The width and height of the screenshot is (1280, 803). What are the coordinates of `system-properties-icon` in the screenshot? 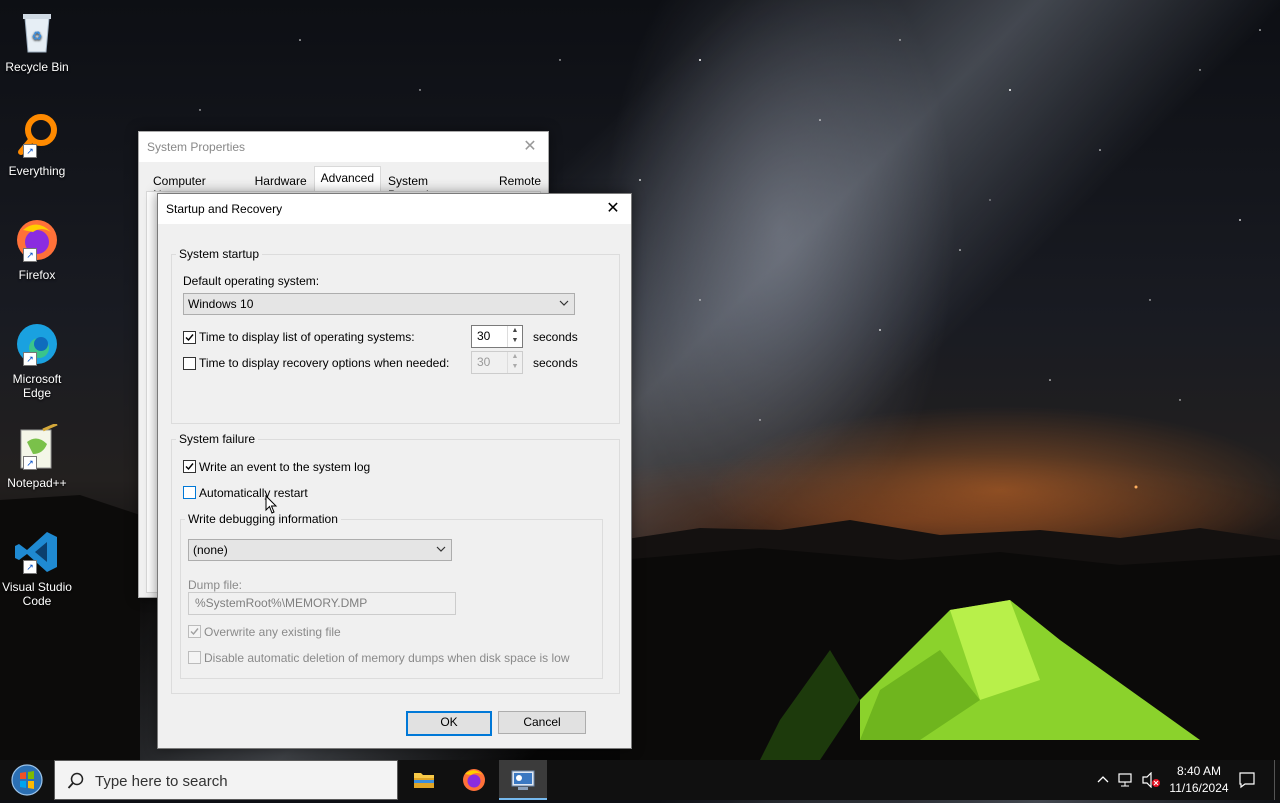 It's located at (523, 780).